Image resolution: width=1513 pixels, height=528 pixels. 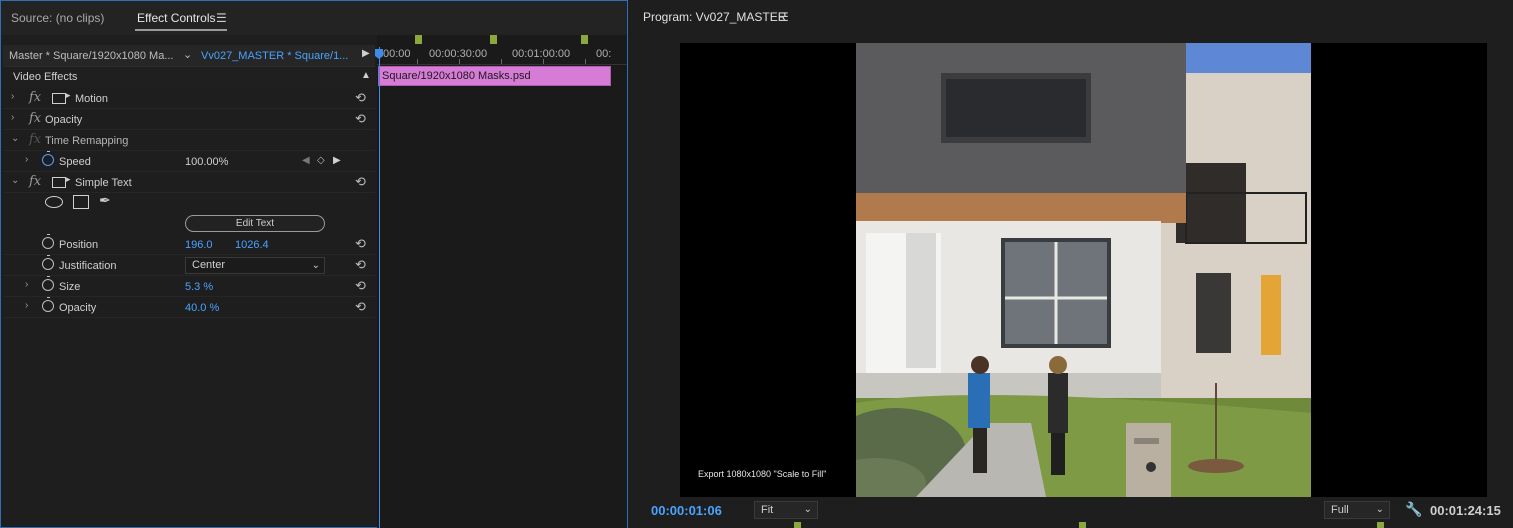 What do you see at coordinates (397, 54) in the screenshot?
I see `ruler-timecode: 00:00` at bounding box center [397, 54].